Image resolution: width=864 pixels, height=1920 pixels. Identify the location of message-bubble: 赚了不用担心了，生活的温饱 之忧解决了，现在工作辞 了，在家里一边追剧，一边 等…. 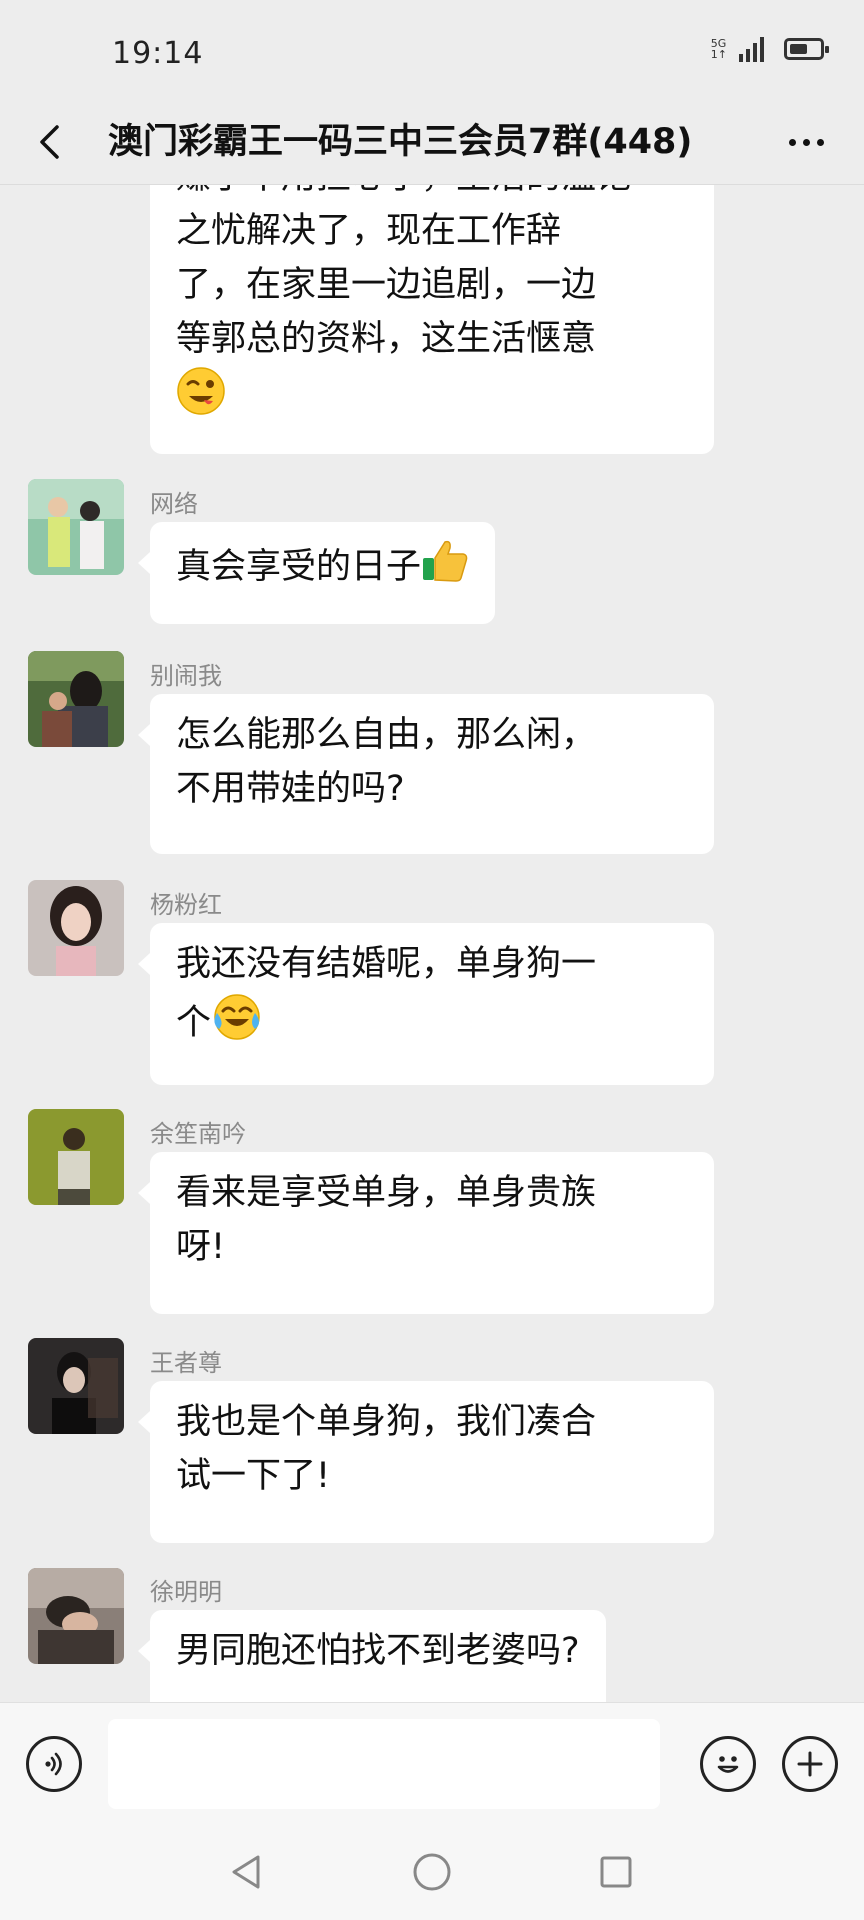
(432, 319).